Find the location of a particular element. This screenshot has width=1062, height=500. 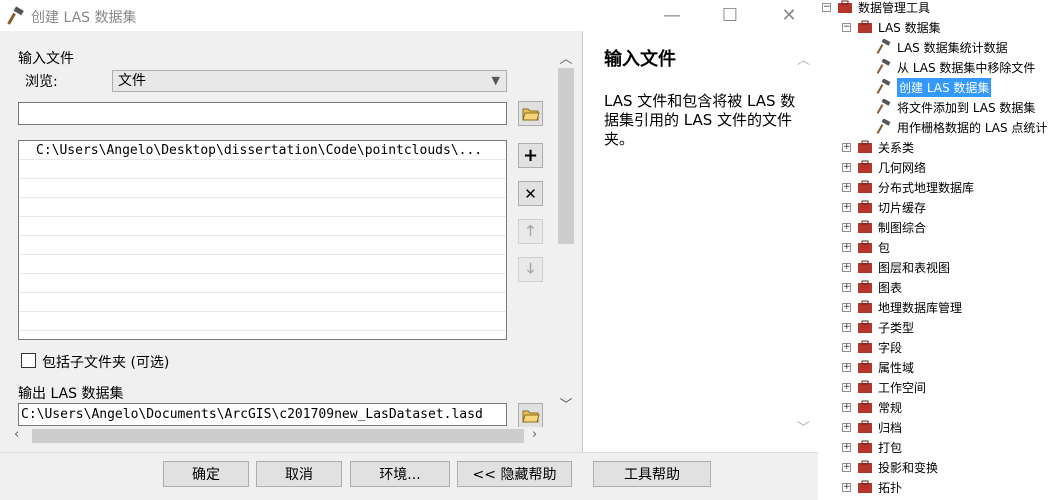

tree-toolset: + 图层和表视图 is located at coordinates (896, 267).